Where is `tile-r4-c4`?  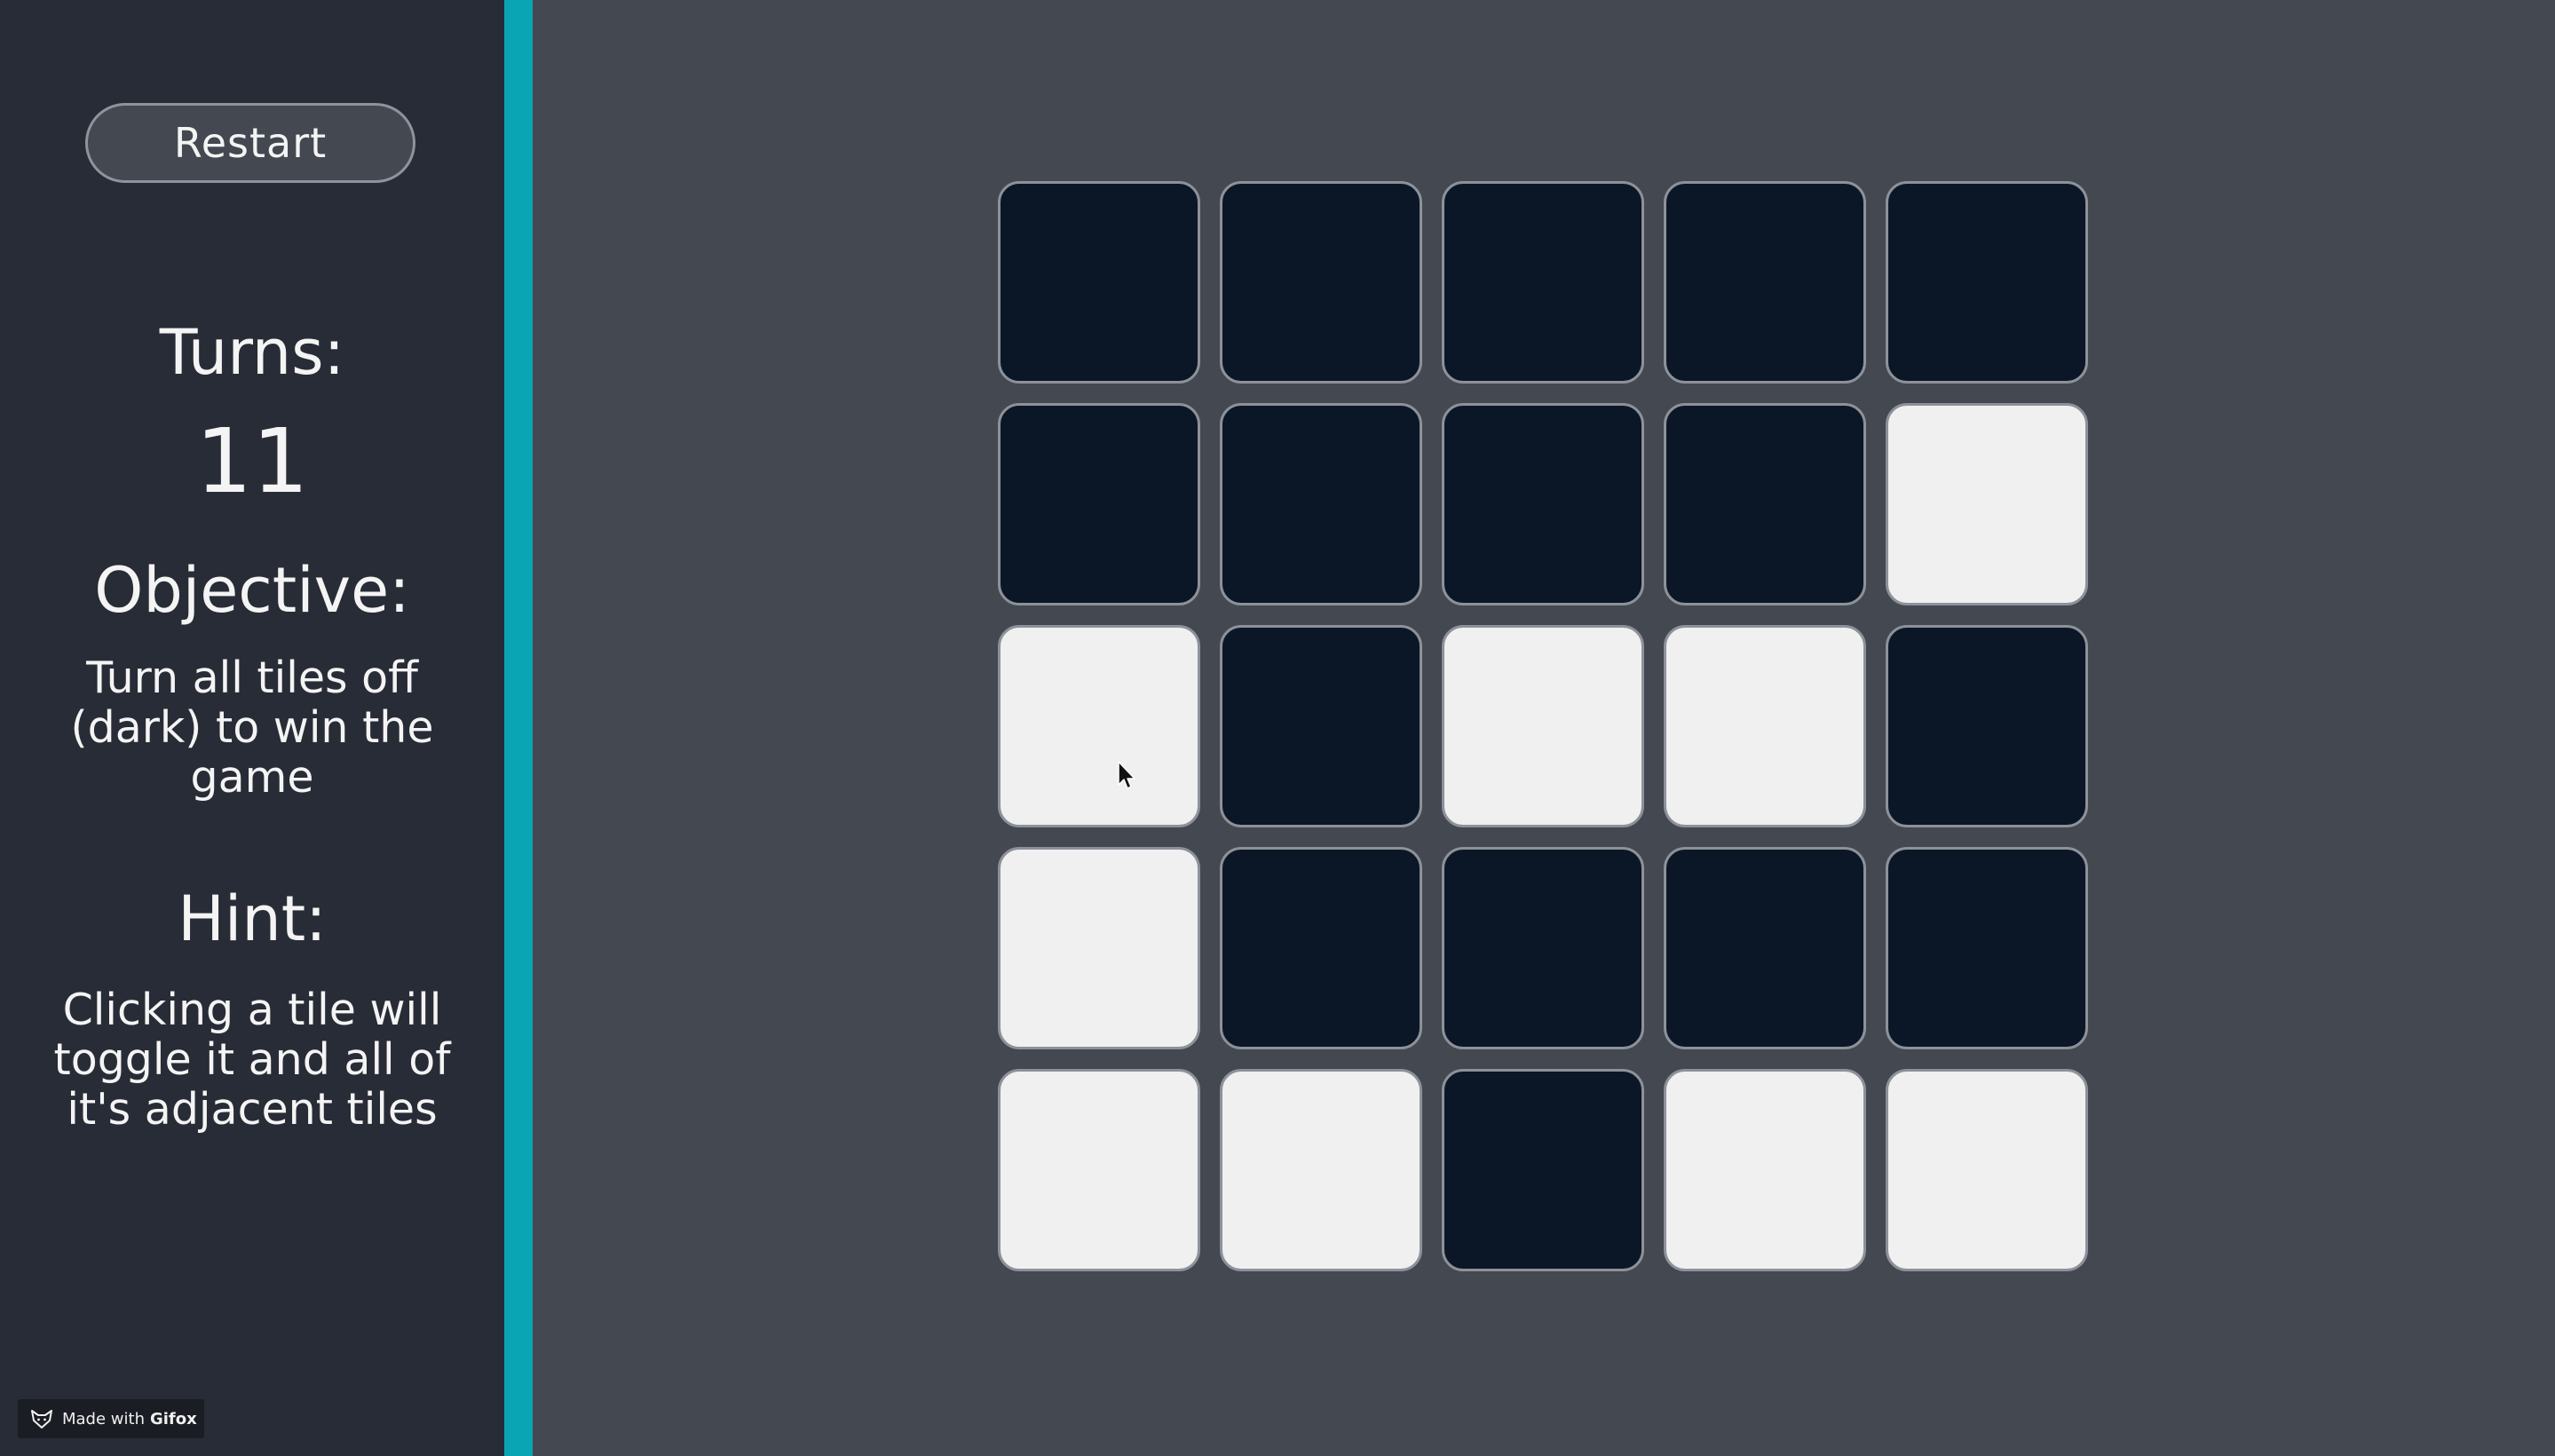 tile-r4-c4 is located at coordinates (1765, 948).